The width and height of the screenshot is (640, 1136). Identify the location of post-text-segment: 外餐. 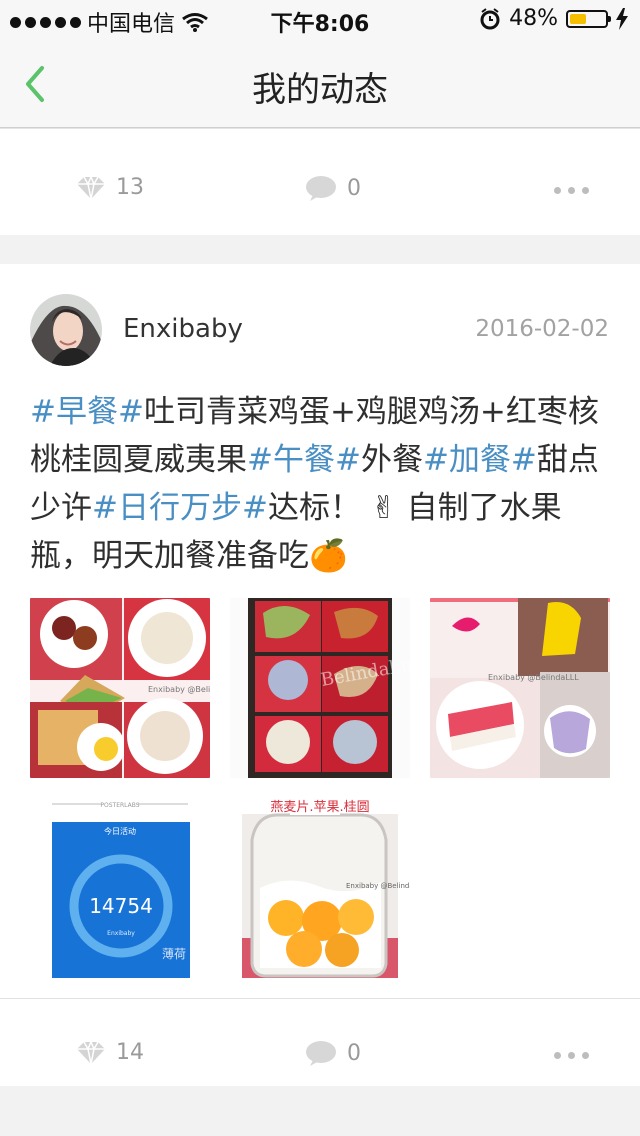
(391, 460).